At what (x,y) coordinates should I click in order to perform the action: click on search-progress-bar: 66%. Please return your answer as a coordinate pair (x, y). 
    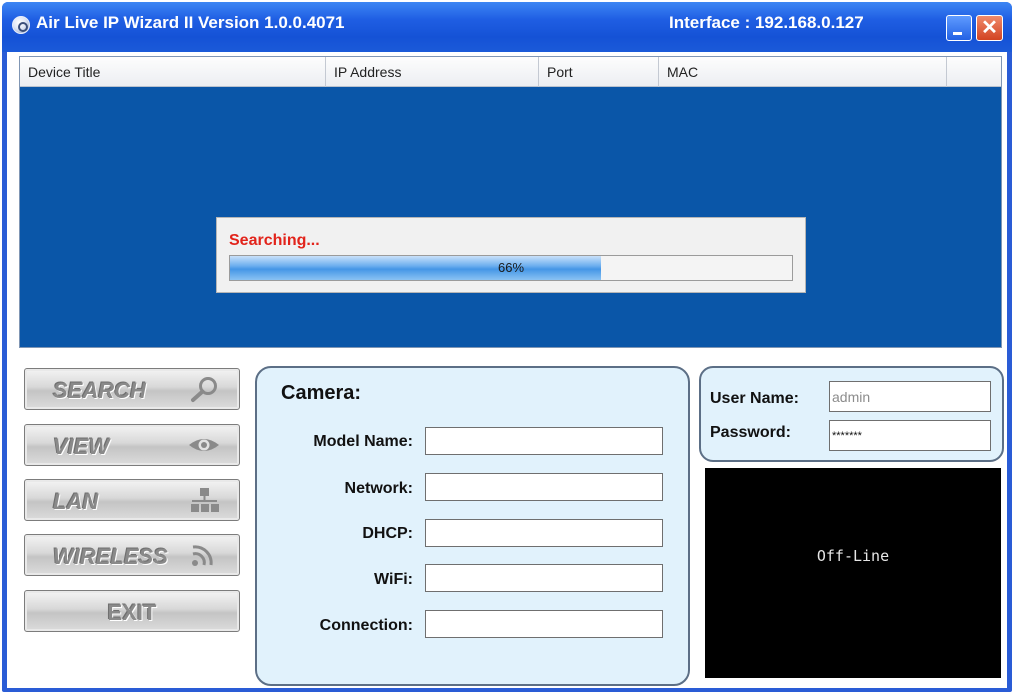
    Looking at the image, I should click on (511, 268).